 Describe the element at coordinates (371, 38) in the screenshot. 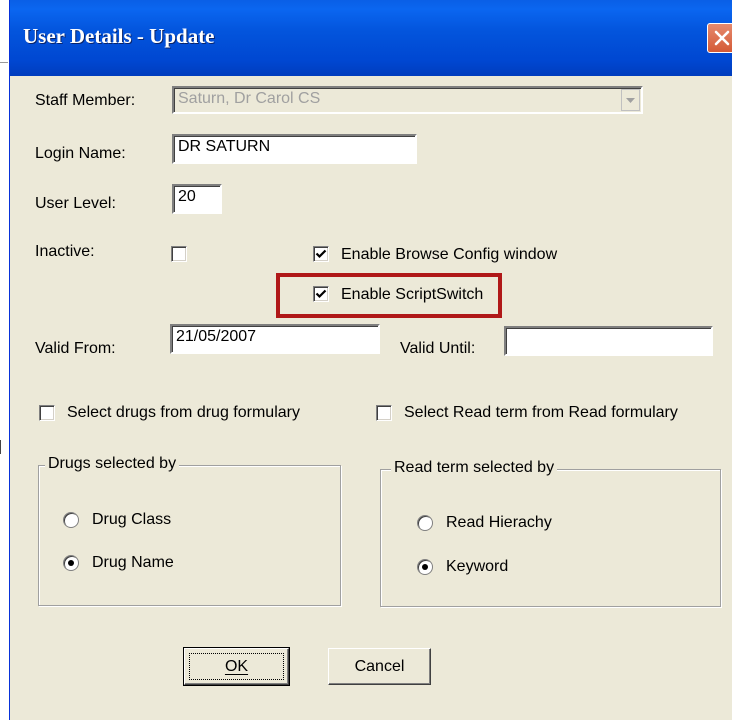

I see `title-bar: User Details - Update` at that location.